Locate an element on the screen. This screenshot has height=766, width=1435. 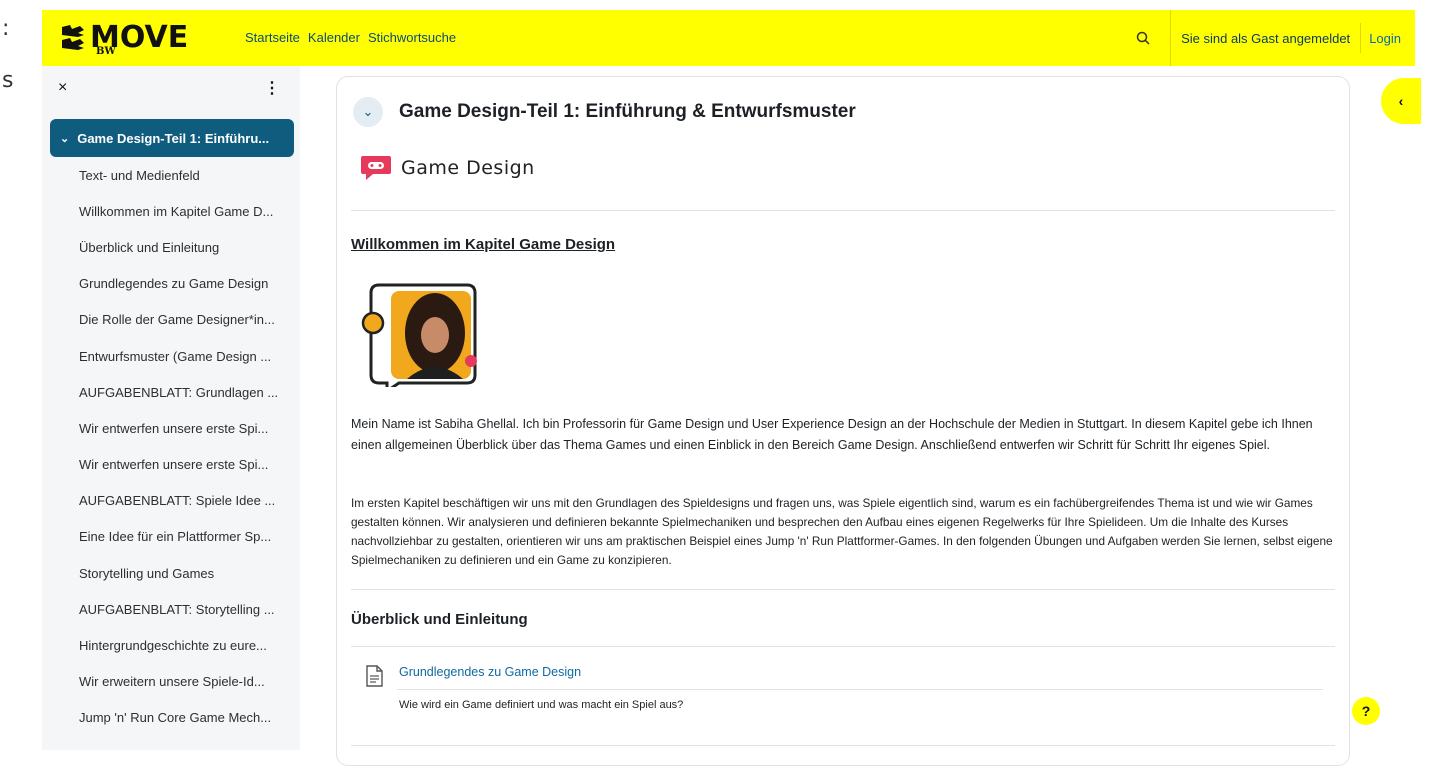
close-drawer-button: × is located at coordinates (62, 88).